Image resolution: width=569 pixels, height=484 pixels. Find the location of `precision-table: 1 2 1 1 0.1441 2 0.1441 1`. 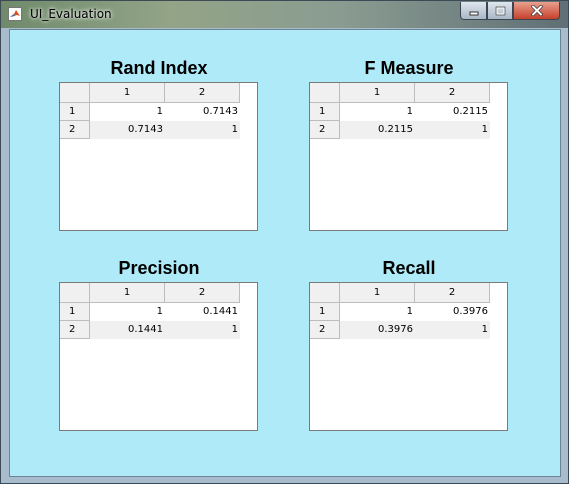

precision-table: 1 2 1 1 0.1441 2 0.1441 1 is located at coordinates (158, 356).